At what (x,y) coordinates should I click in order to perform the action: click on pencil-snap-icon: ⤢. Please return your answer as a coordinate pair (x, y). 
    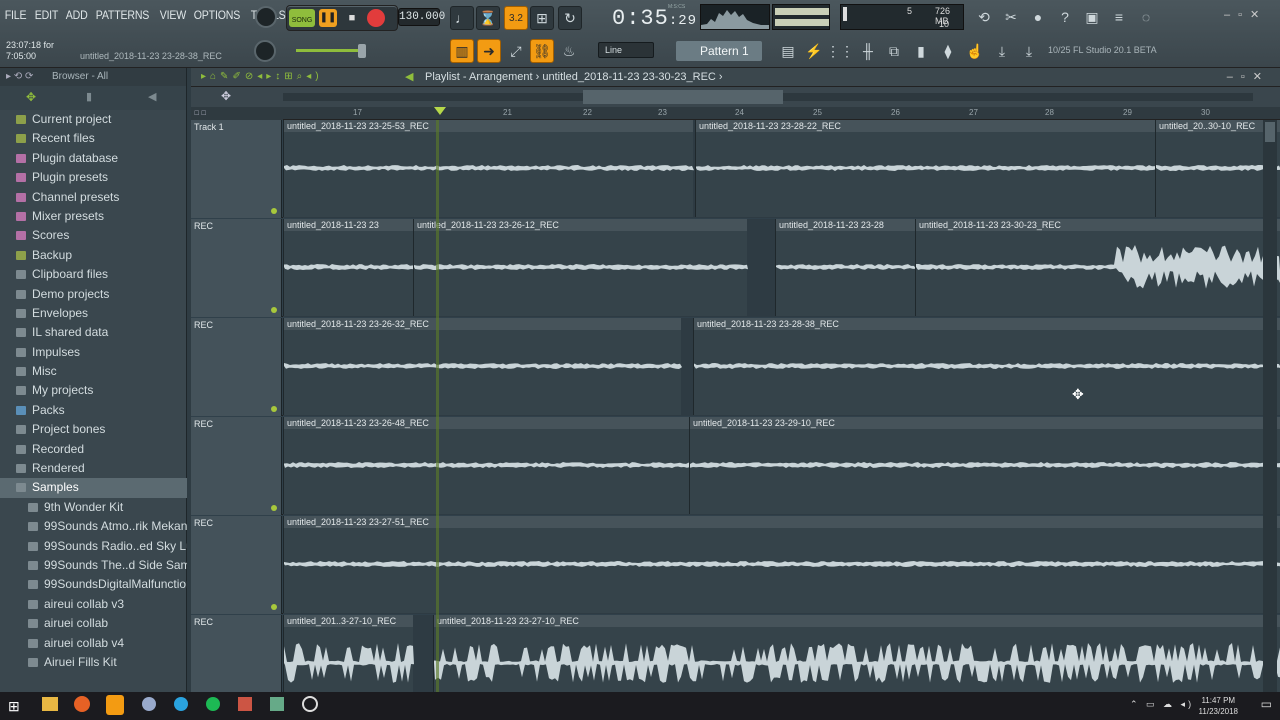
    Looking at the image, I should click on (516, 51).